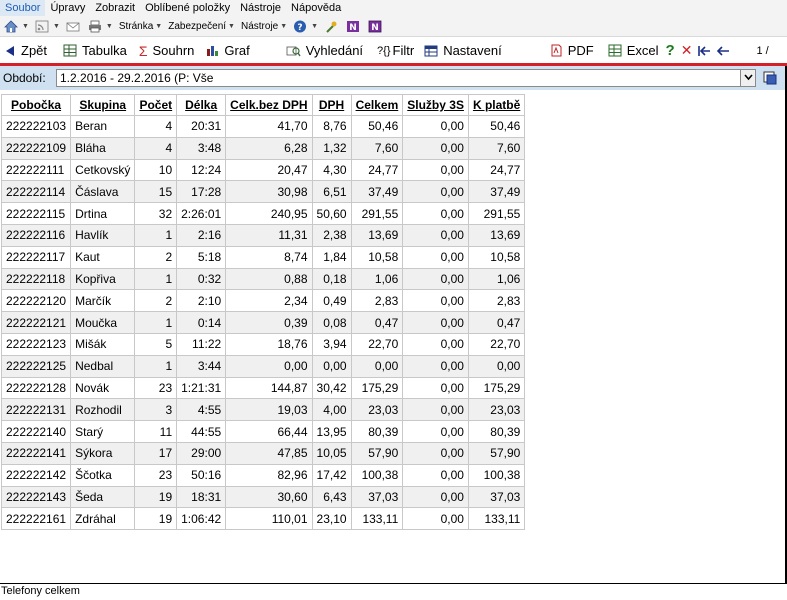  What do you see at coordinates (25, 51) in the screenshot?
I see `back-button: Zpět` at bounding box center [25, 51].